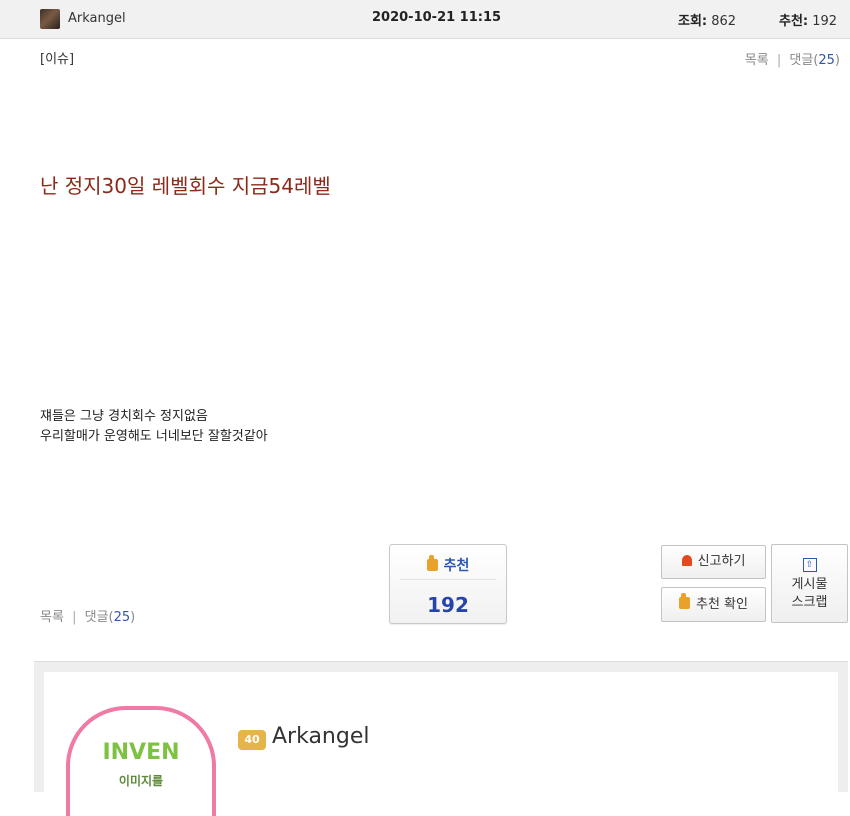 The image size is (850, 816). What do you see at coordinates (154, 436) in the screenshot?
I see `body-line: 우리할매가 운영해도 너네보단 잘할것같아` at bounding box center [154, 436].